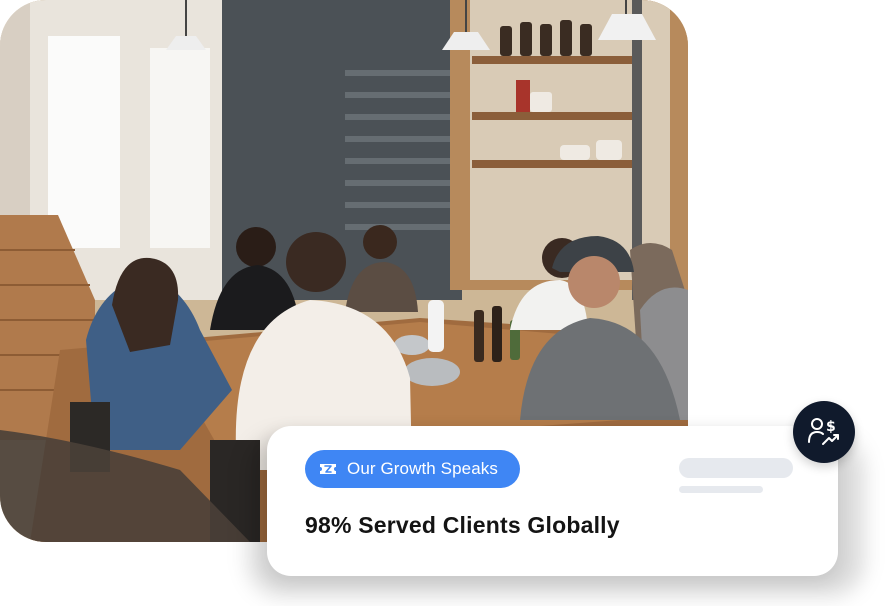  I want to click on growth-tag-pill: Our Growth Speaks, so click(412, 469).